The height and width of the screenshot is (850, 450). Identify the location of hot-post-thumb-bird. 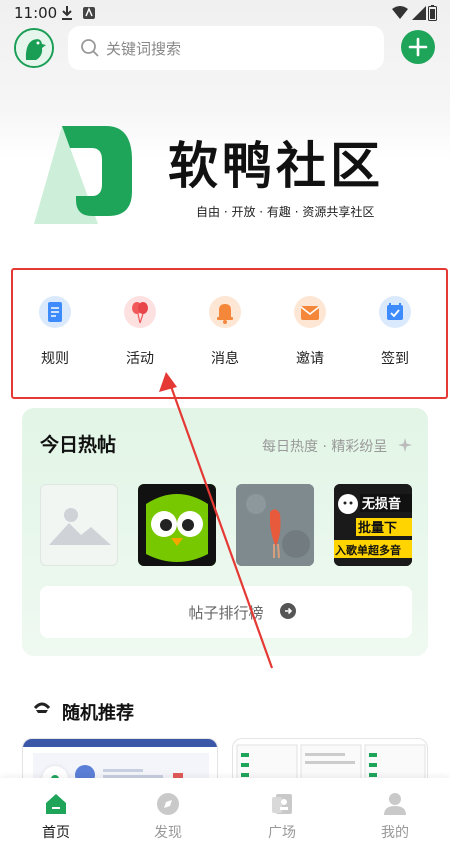
(275, 525).